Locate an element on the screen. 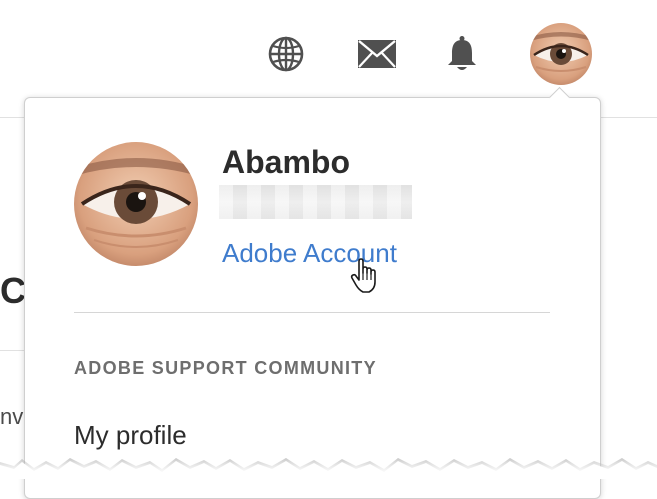 The height and width of the screenshot is (499, 657). language-button is located at coordinates (286, 54).